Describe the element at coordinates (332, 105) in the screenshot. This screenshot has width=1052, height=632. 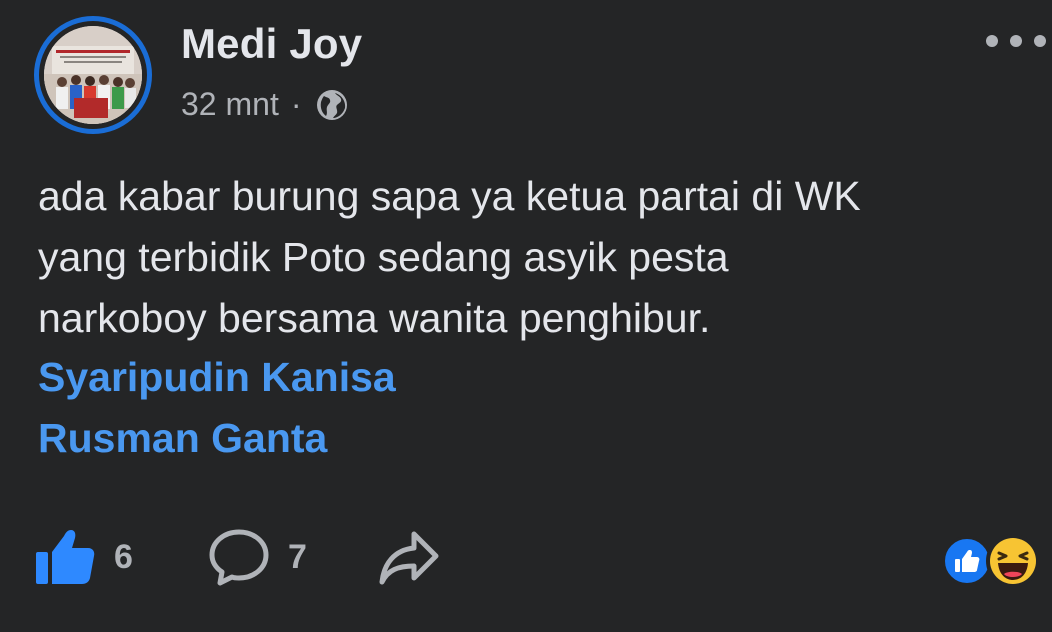
I see `globe-icon` at that location.